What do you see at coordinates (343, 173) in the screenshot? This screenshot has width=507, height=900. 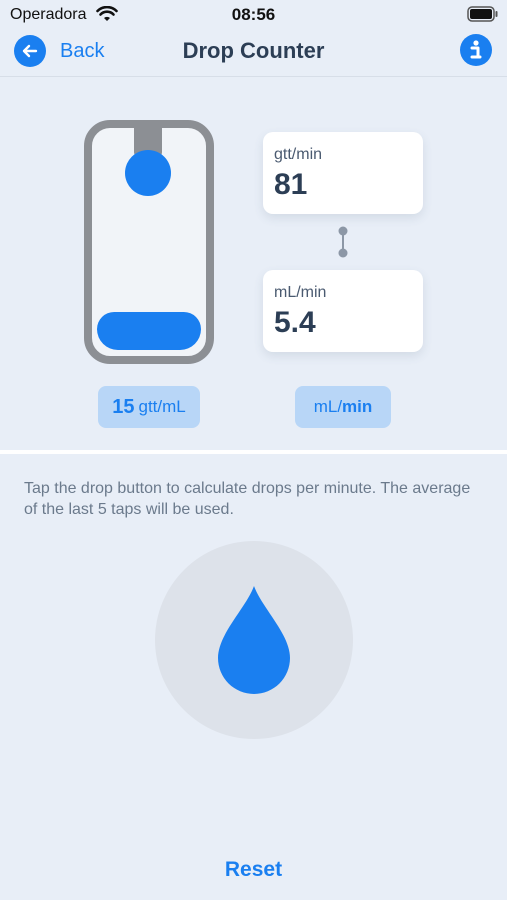 I see `drops-per-minute-card: gtt/min 81` at bounding box center [343, 173].